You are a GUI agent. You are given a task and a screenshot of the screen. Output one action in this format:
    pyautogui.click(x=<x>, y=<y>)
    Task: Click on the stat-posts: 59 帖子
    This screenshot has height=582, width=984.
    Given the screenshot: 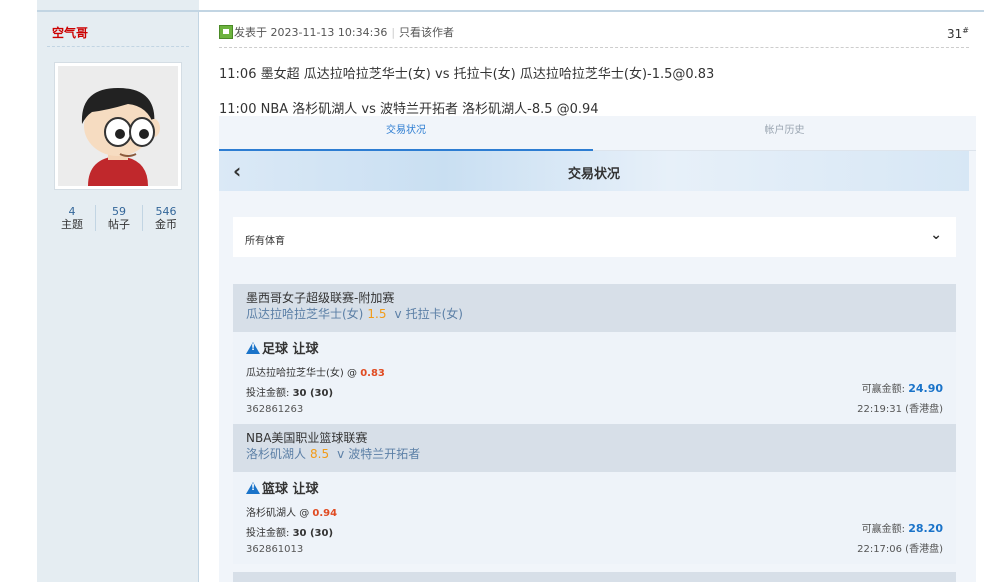 What is the action you would take?
    pyautogui.click(x=119, y=218)
    